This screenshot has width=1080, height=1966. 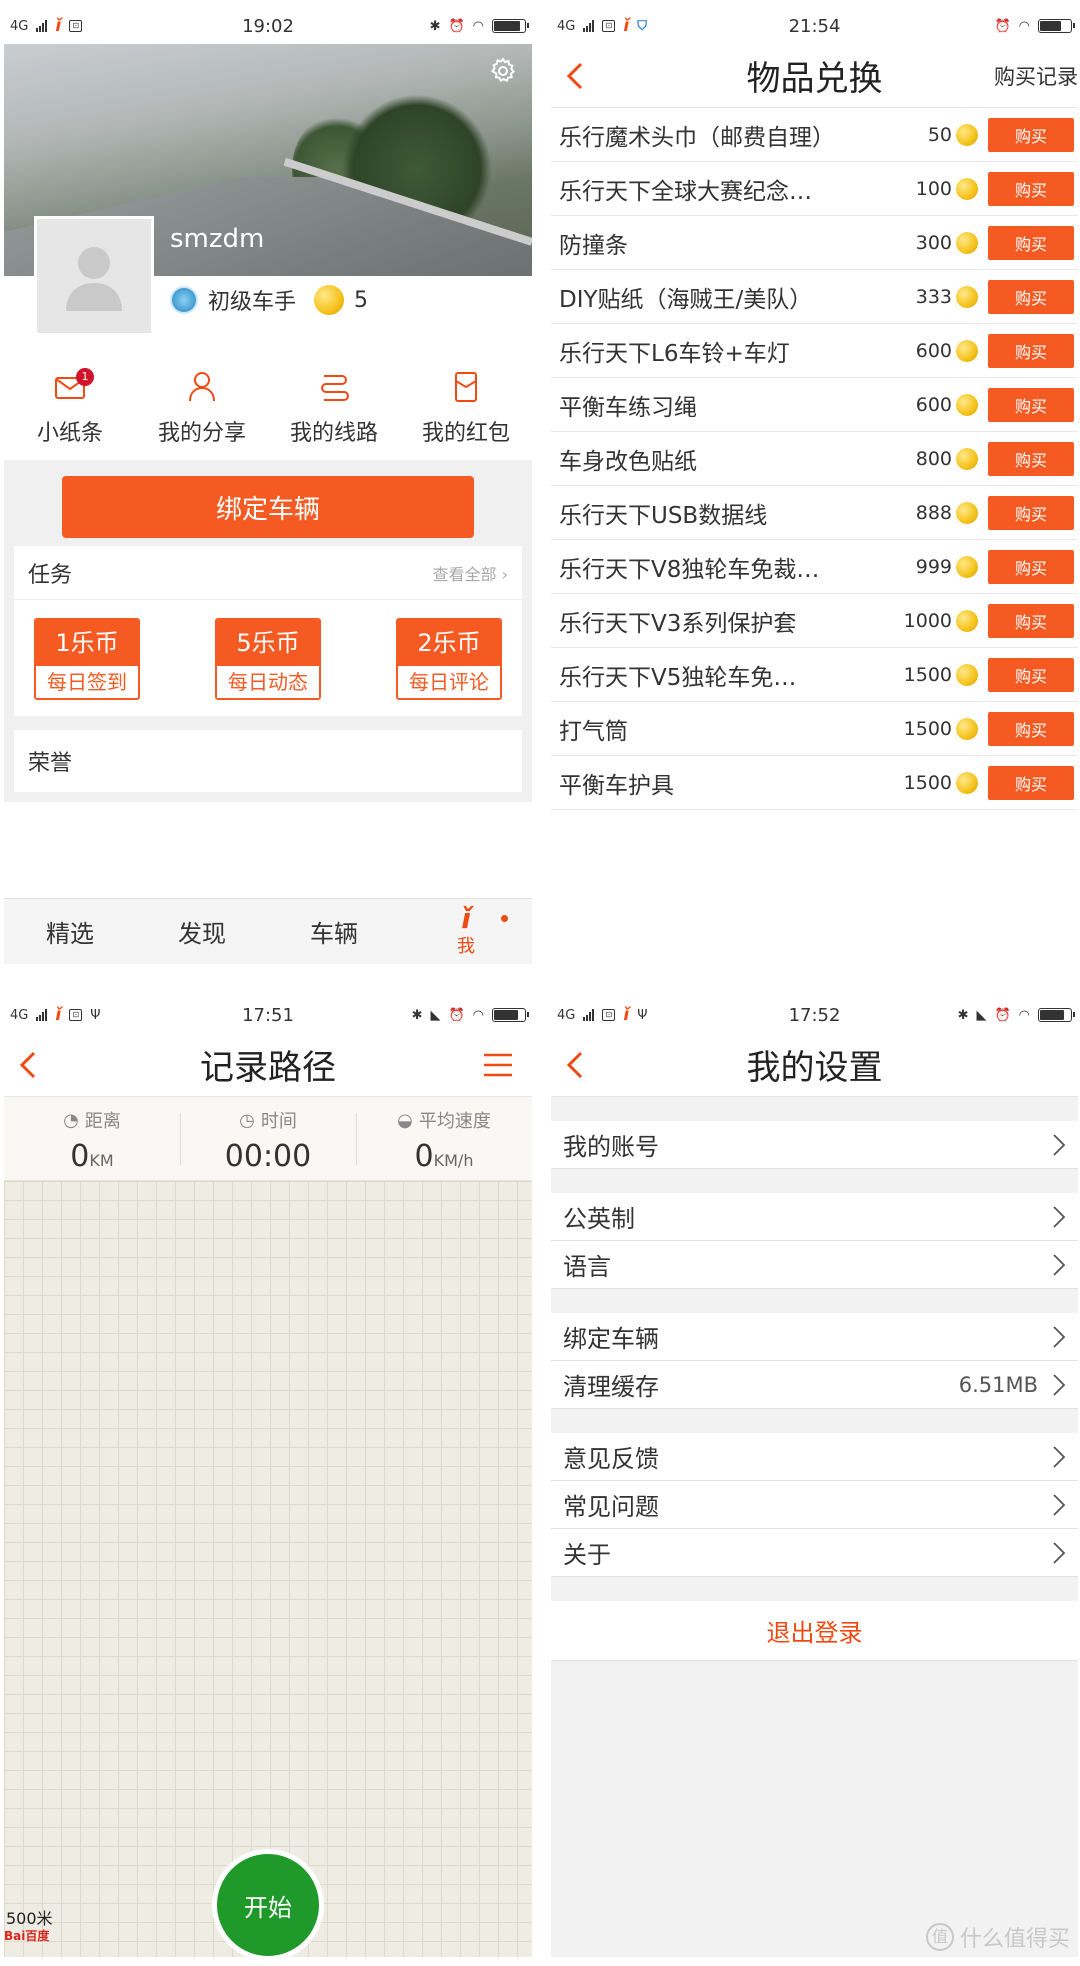 What do you see at coordinates (814, 1145) in the screenshot?
I see `settings-row: 我的账号` at bounding box center [814, 1145].